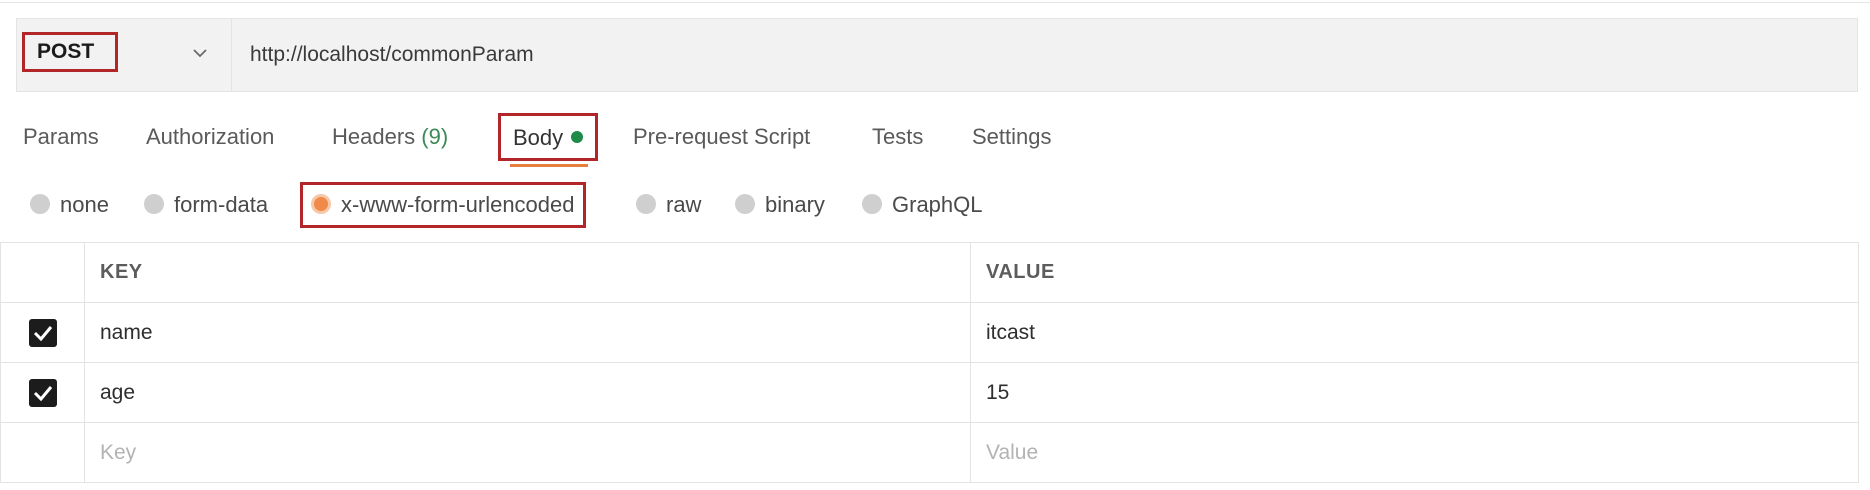 Image resolution: width=1870 pixels, height=490 pixels. I want to click on radio-selected-icon, so click(321, 204).